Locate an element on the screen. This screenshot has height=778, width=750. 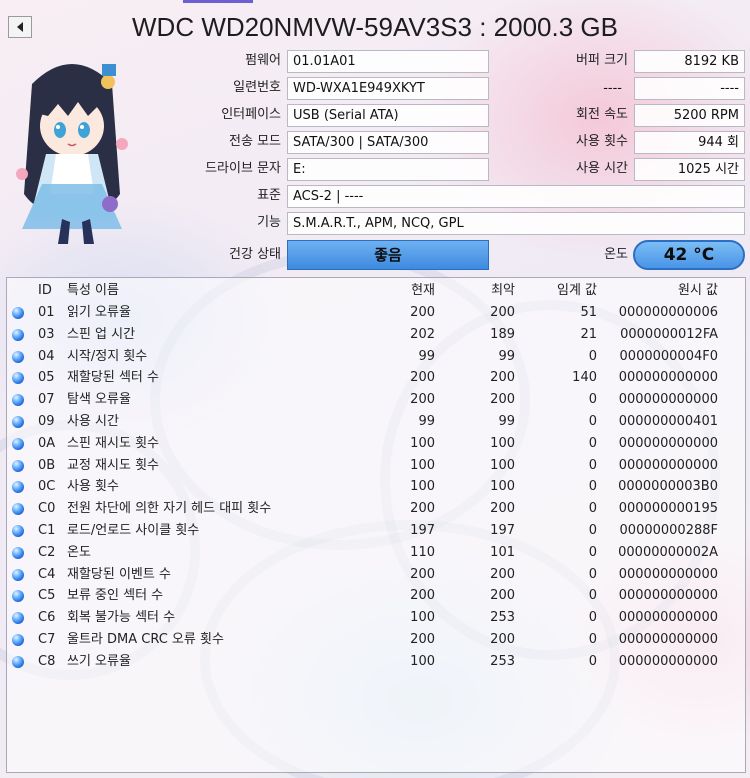
attribute-raw-value: 00000000288F is located at coordinates (668, 530).